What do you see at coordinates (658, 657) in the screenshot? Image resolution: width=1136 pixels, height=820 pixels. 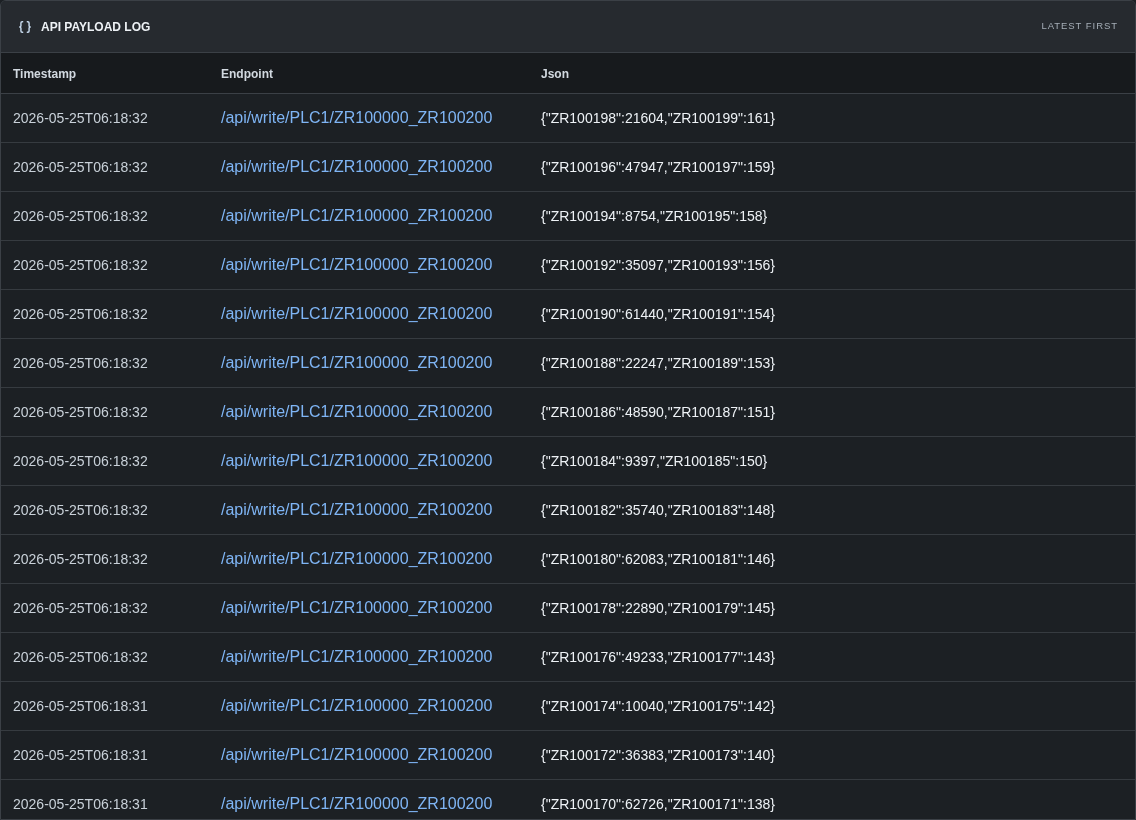 I see `json-payload-text: {"ZR100176":49233,"ZR100177":143}` at bounding box center [658, 657].